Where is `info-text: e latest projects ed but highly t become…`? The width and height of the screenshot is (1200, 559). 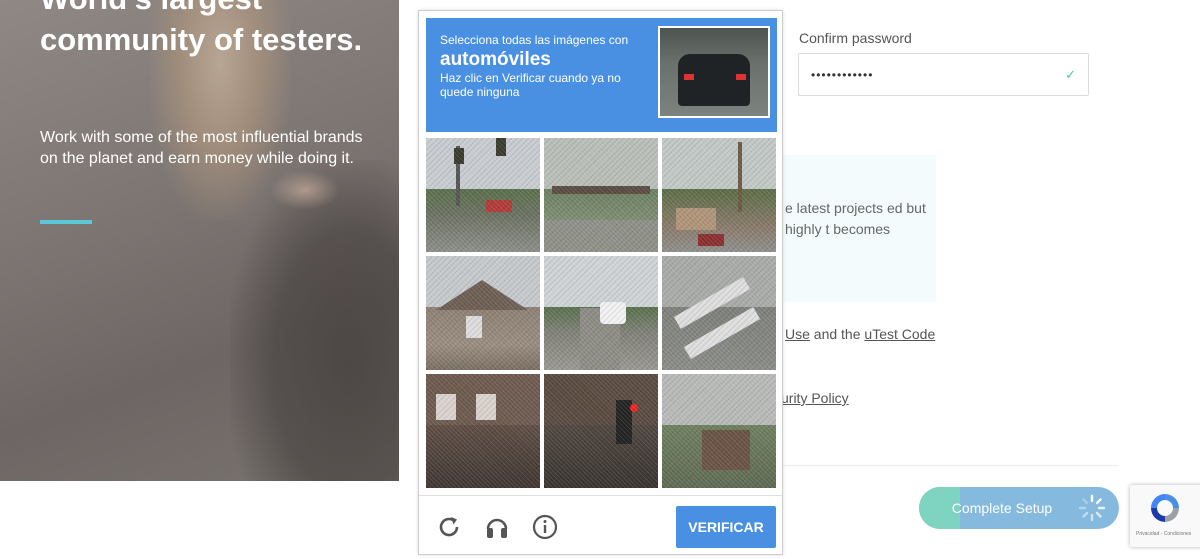 info-text: e latest projects ed but highly t become… is located at coordinates (855, 218).